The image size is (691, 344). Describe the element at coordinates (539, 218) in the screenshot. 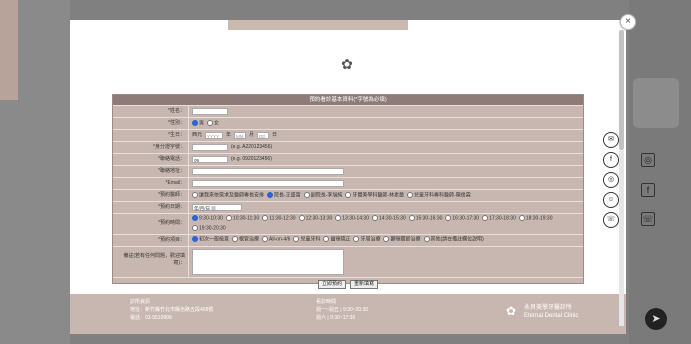

I see `time-option-label: 18:30-19:30` at that location.